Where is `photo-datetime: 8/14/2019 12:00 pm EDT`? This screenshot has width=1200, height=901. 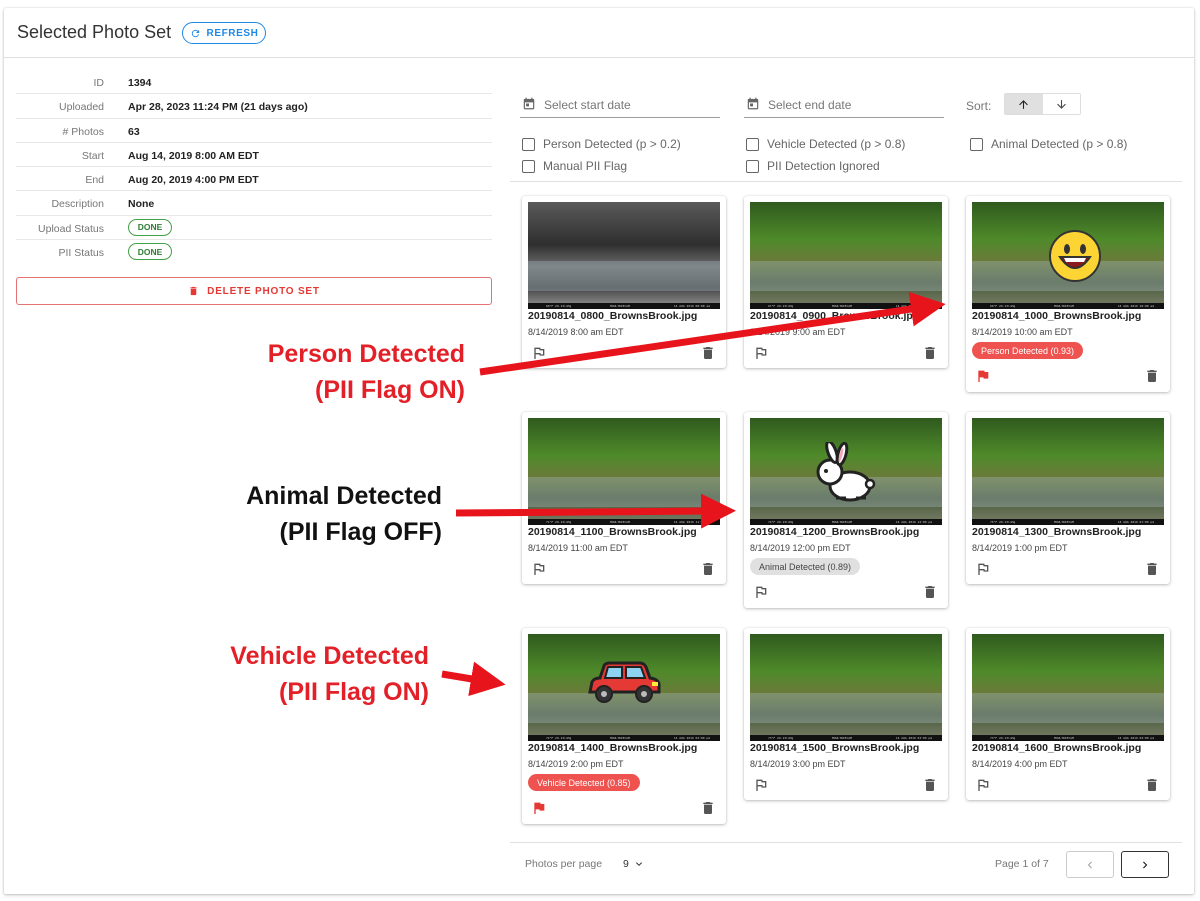 photo-datetime: 8/14/2019 12:00 pm EDT is located at coordinates (800, 548).